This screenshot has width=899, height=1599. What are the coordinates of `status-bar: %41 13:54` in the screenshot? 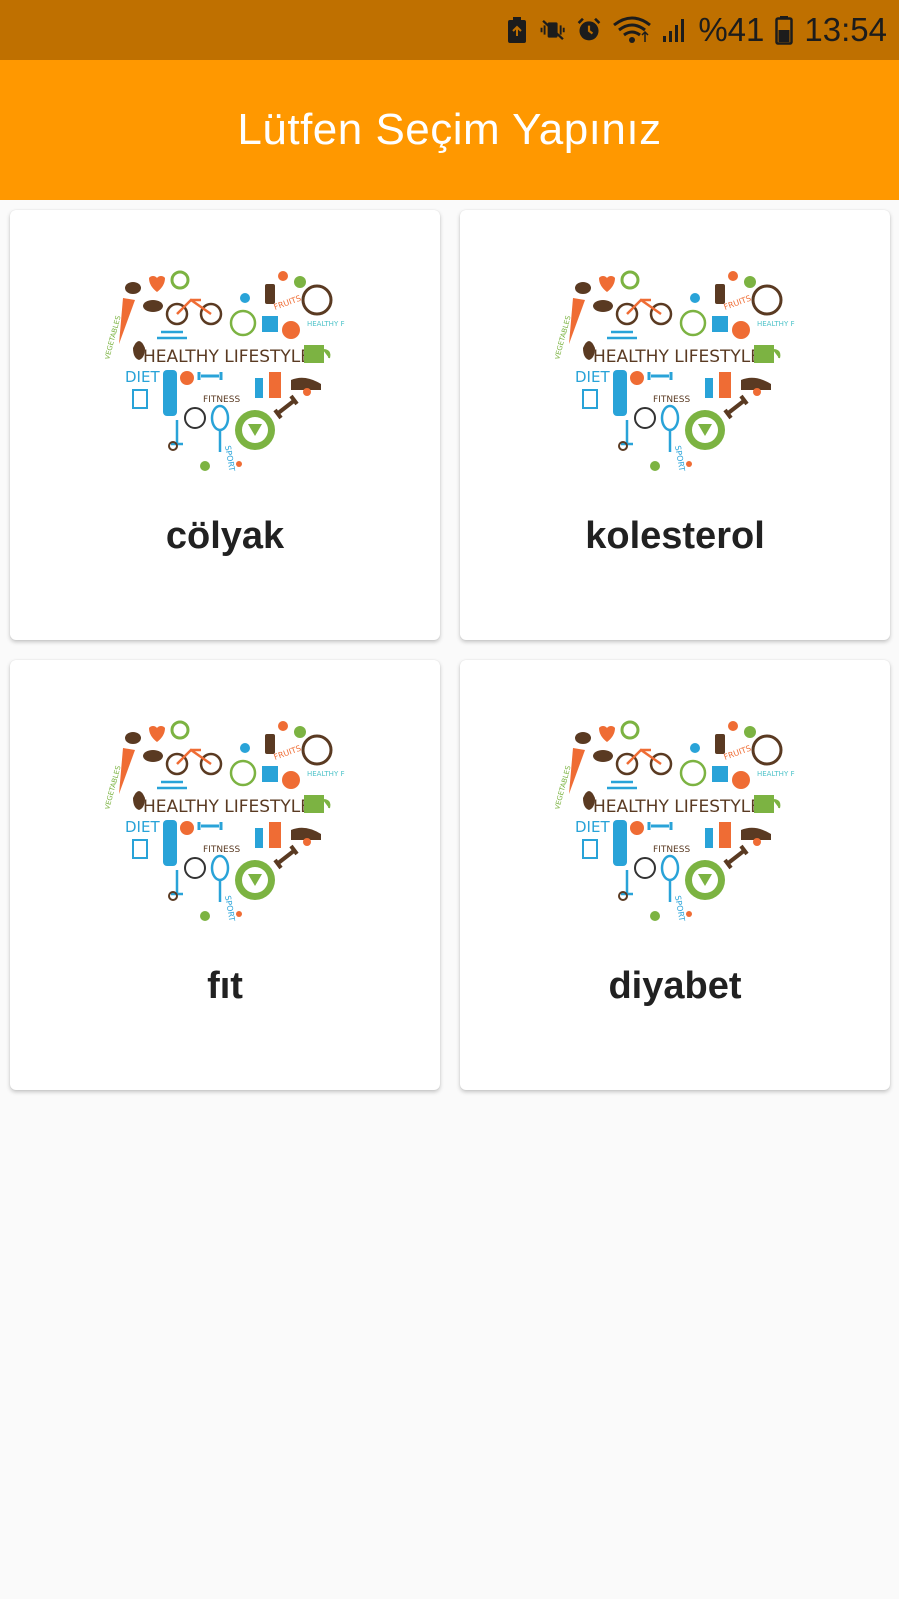 It's located at (449, 30).